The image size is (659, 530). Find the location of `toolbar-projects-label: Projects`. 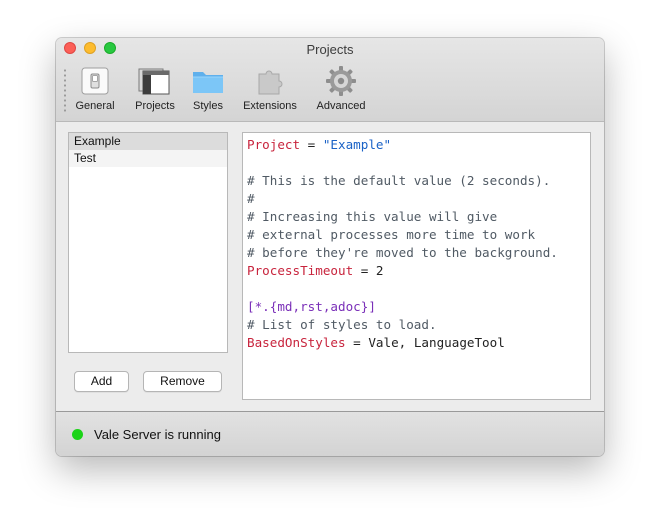

toolbar-projects-label: Projects is located at coordinates (155, 106).